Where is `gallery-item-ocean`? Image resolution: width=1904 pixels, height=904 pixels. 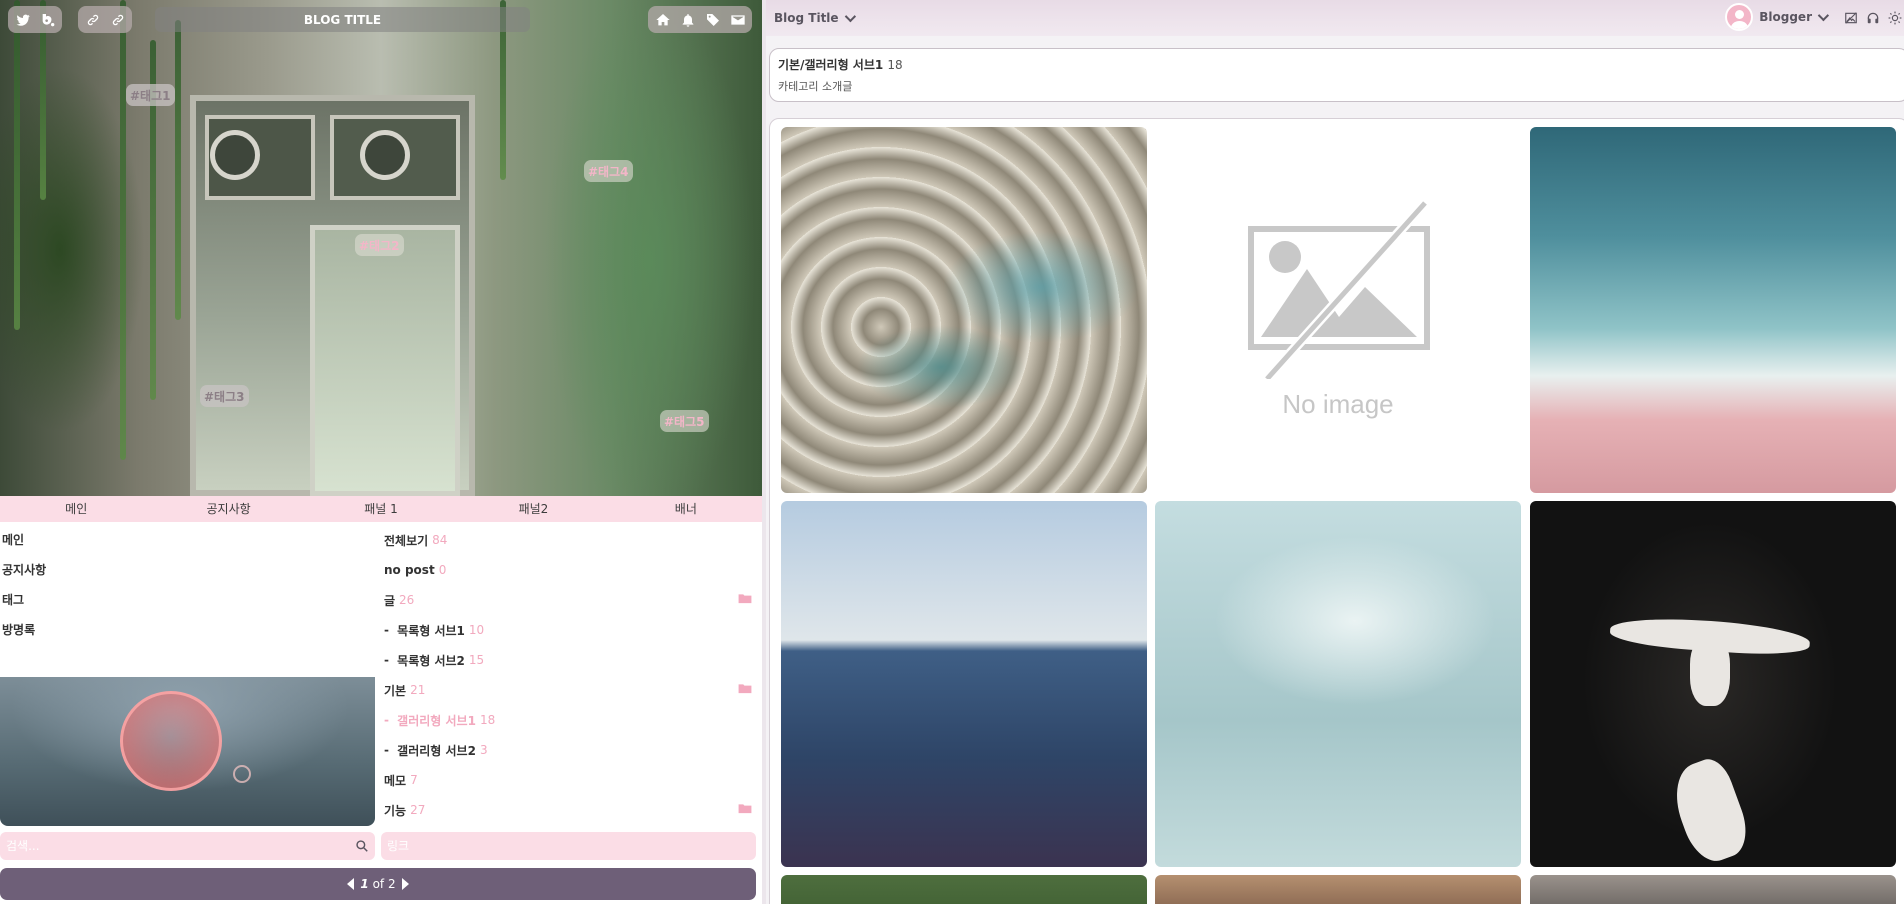
gallery-item-ocean is located at coordinates (964, 684).